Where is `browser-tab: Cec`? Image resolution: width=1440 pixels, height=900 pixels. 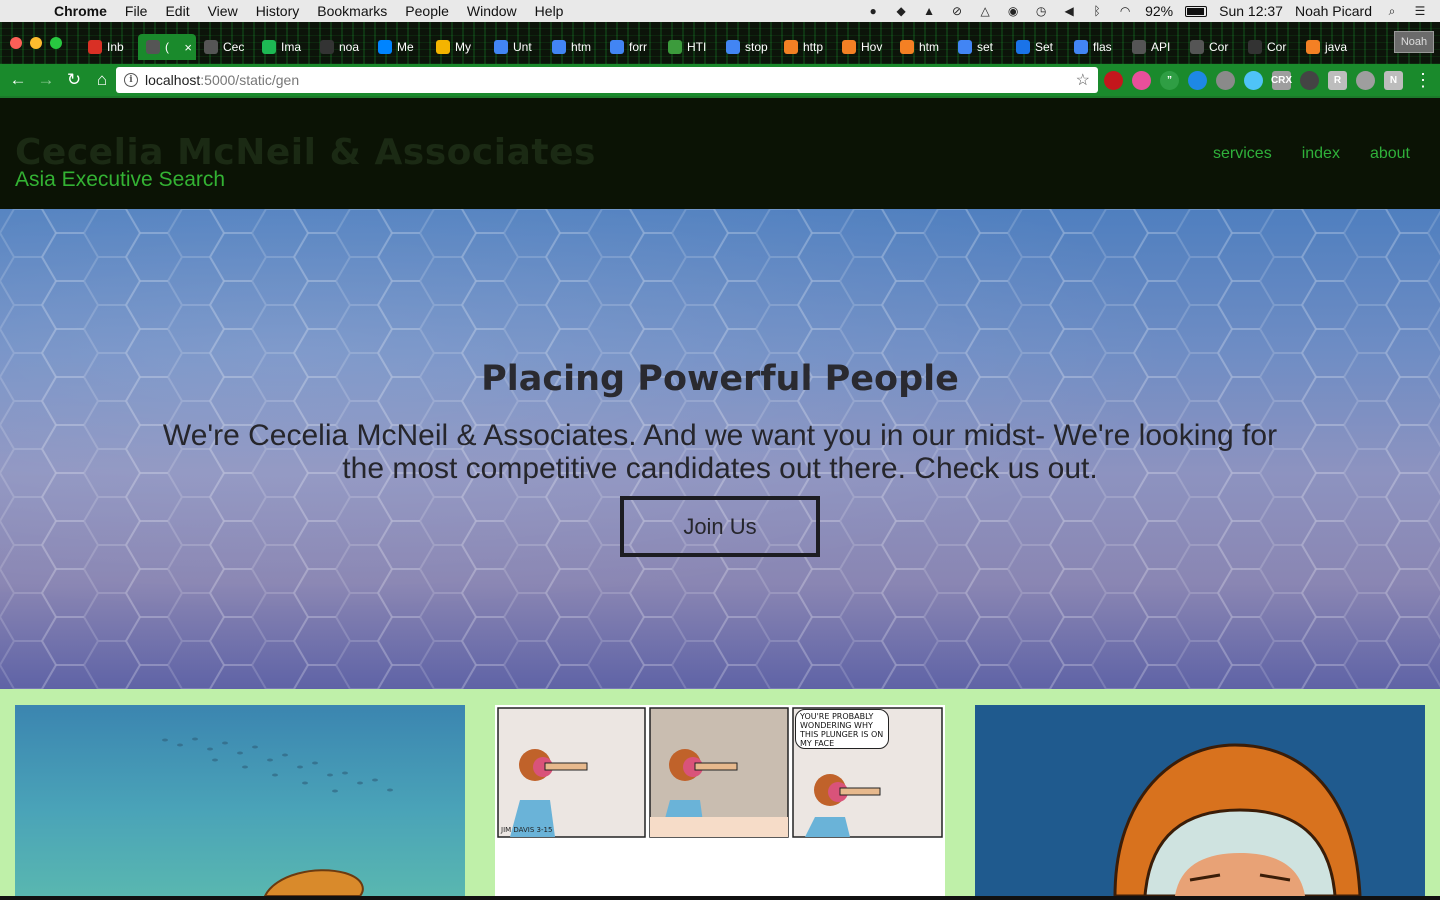 browser-tab: Cec is located at coordinates (225, 47).